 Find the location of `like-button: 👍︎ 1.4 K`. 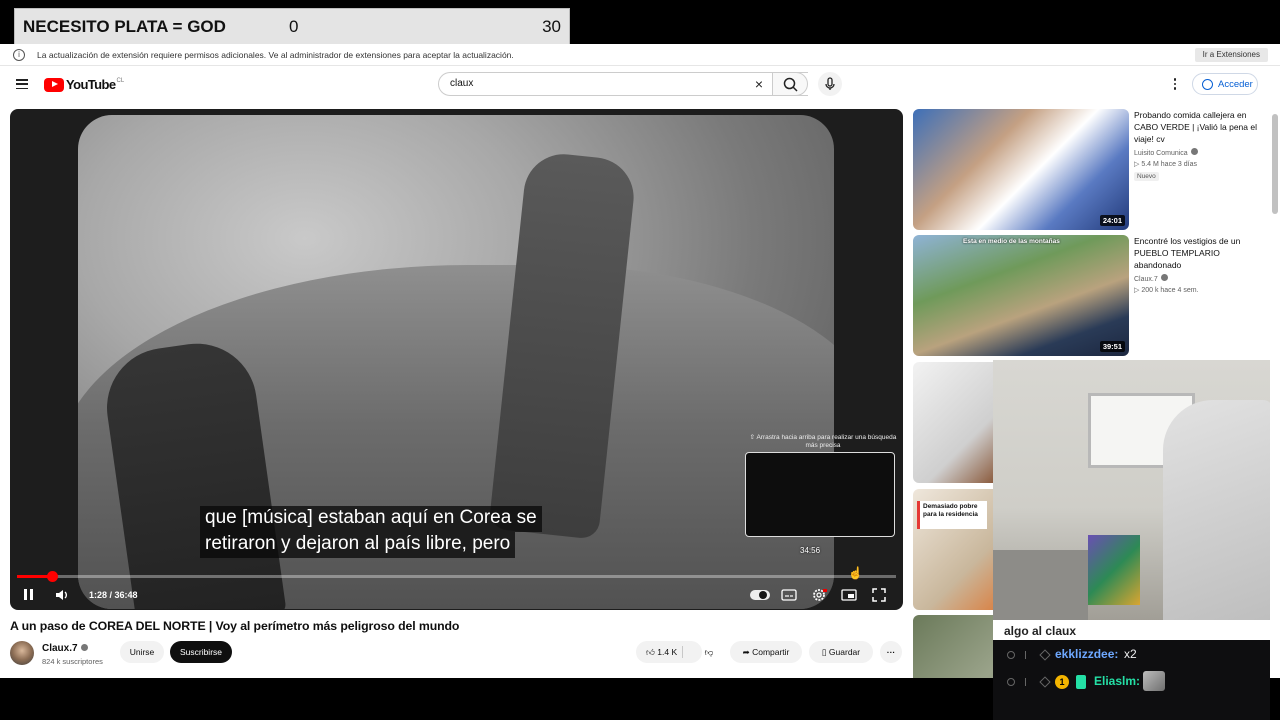

like-button: 👍︎ 1.4 K is located at coordinates (669, 652).